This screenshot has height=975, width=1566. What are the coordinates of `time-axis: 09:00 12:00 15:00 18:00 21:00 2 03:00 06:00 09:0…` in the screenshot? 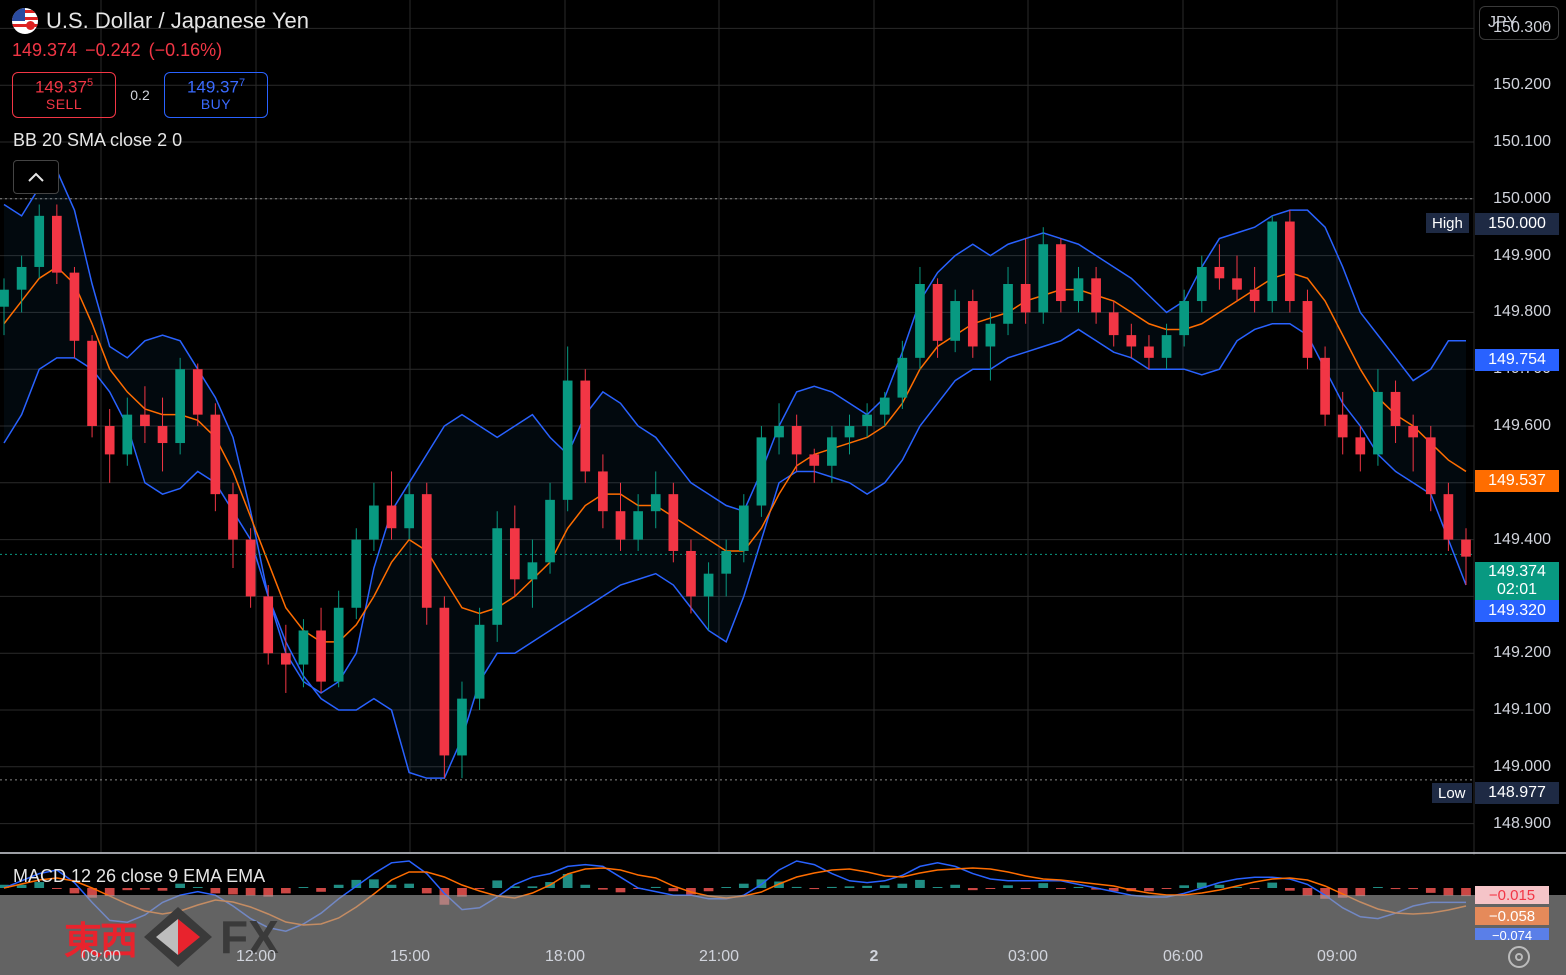 It's located at (737, 957).